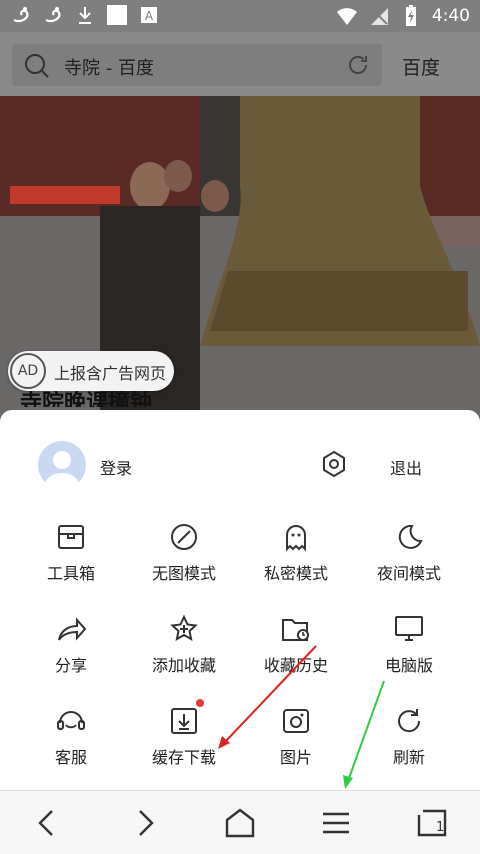 The width and height of the screenshot is (480, 854). I want to click on menu-item-label: 私密模式, so click(295, 573).